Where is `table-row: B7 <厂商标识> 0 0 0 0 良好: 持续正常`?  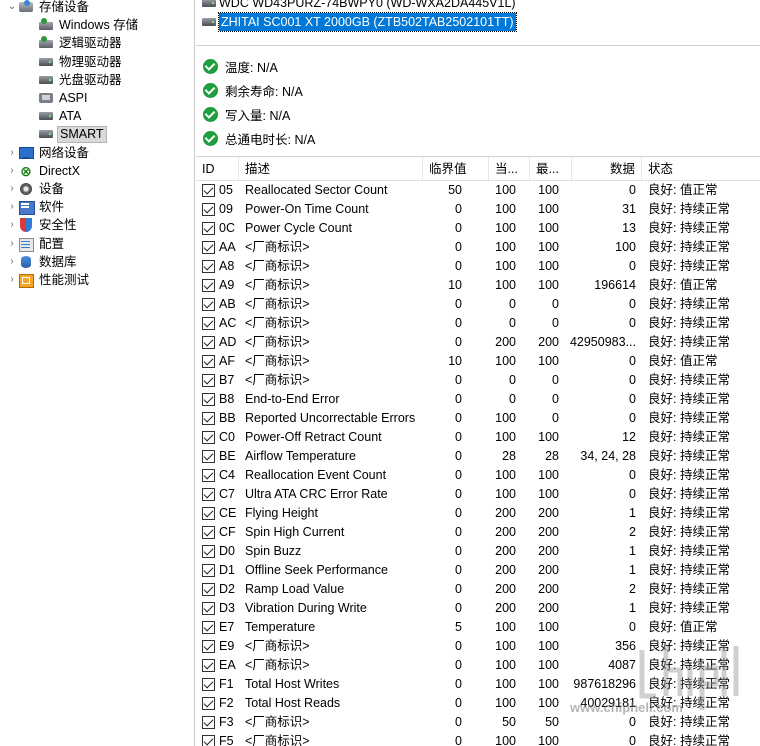
table-row: B7 <厂商标识> 0 0 0 0 良好: 持续正常 is located at coordinates (478, 380).